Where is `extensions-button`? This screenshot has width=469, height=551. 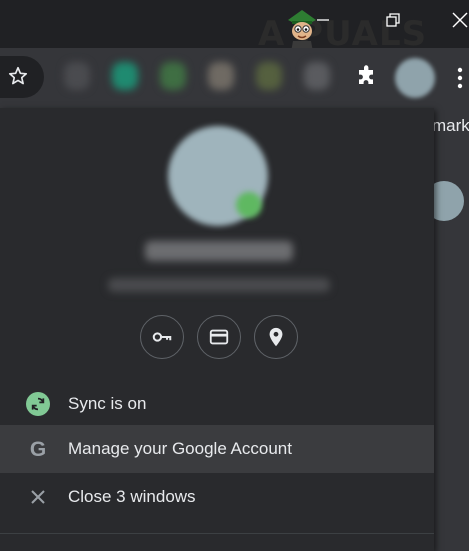
extensions-button is located at coordinates (366, 77).